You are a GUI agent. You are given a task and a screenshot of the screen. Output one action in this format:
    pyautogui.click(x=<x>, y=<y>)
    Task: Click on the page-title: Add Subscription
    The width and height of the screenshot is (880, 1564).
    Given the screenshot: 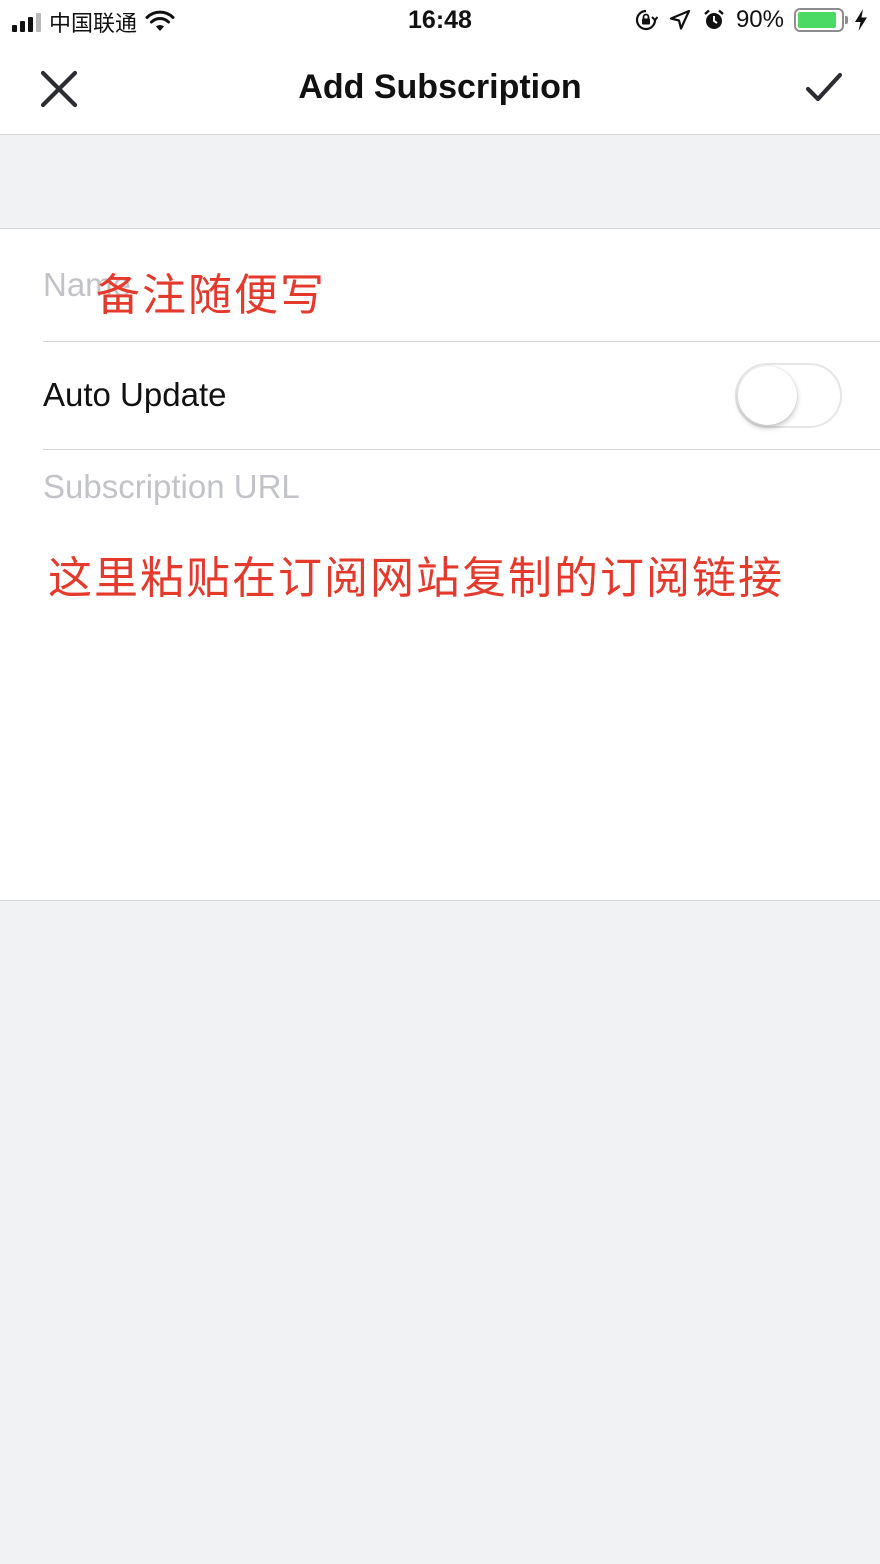 What is the action you would take?
    pyautogui.click(x=440, y=87)
    